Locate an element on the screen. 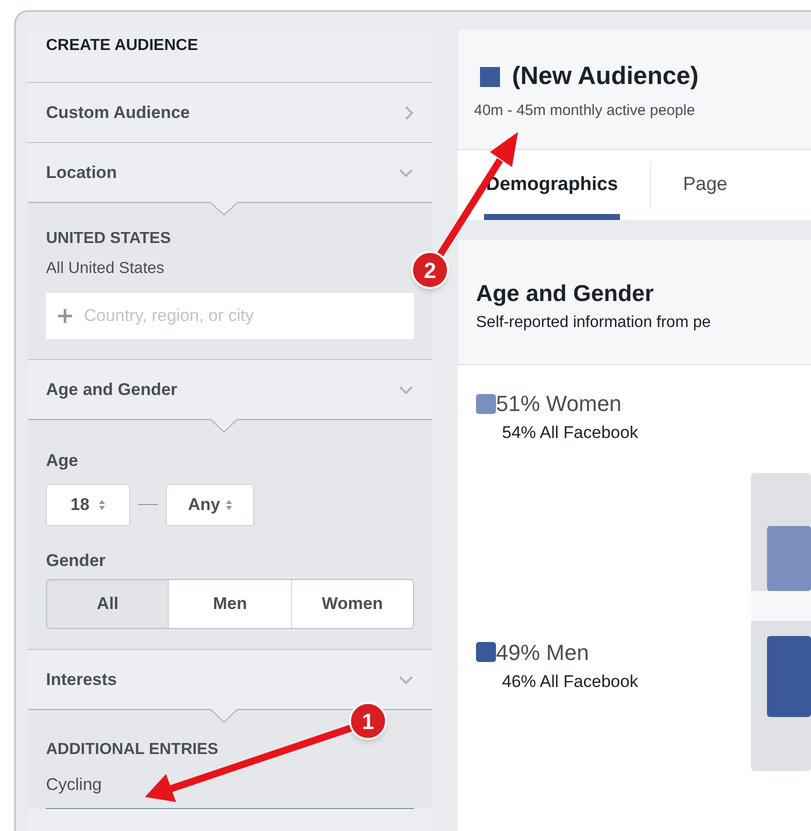 The image size is (811, 831). section-description: Self-reported information from pe is located at coordinates (594, 322).